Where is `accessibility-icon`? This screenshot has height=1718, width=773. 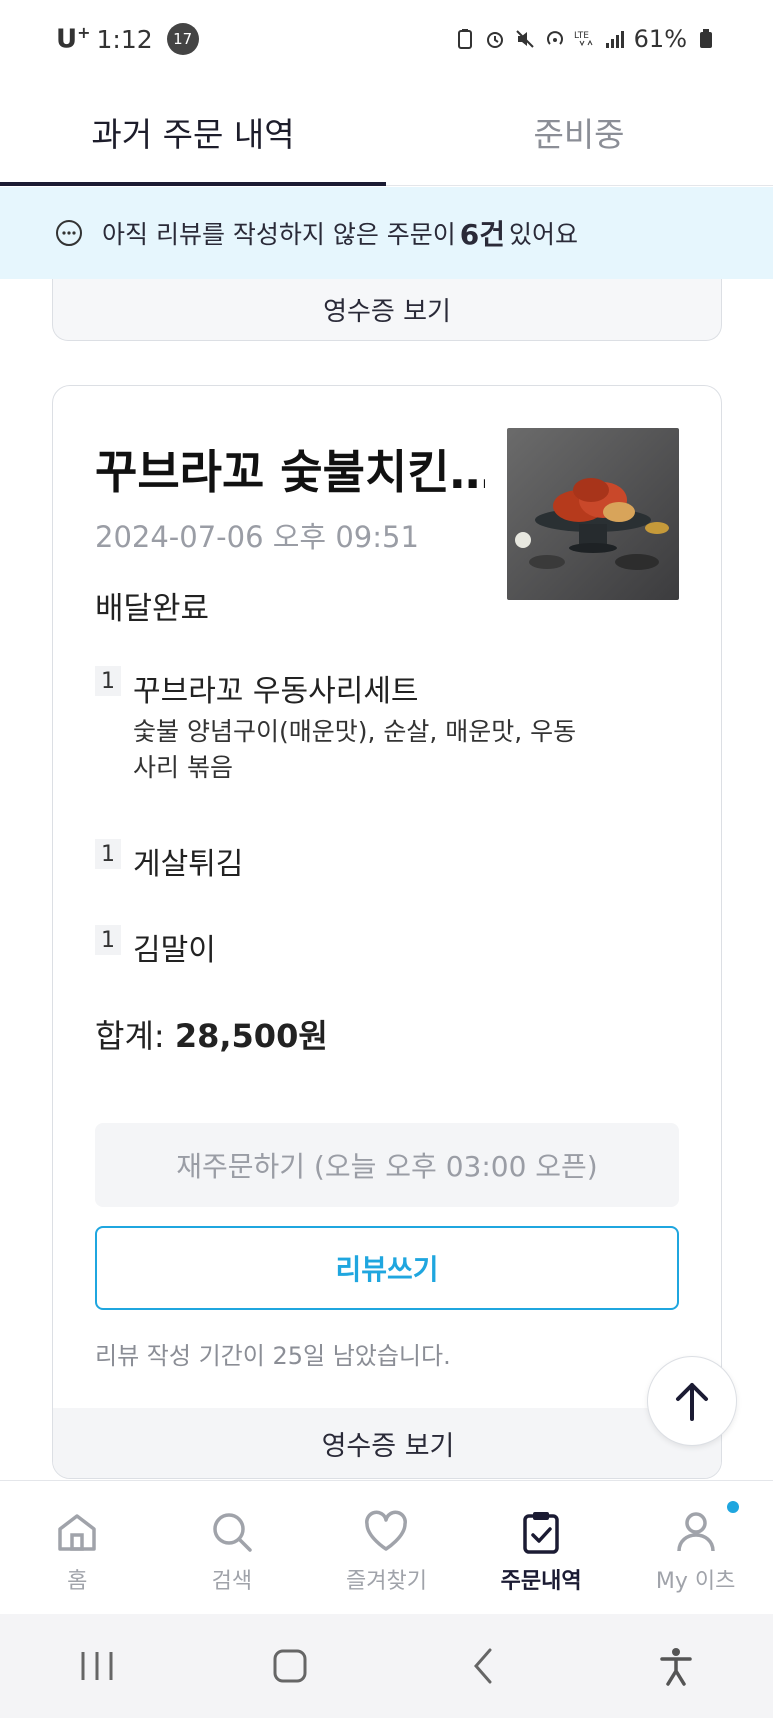 accessibility-icon is located at coordinates (676, 1667).